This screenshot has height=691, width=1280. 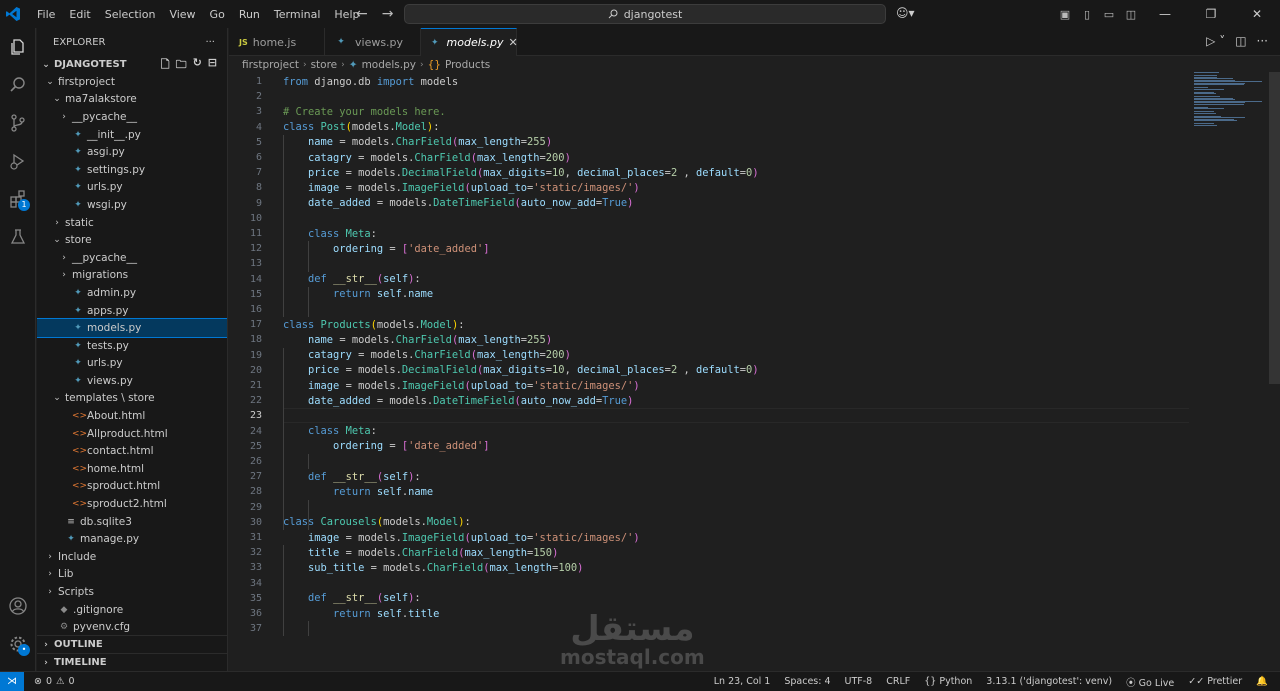 I want to click on explorer-more-icon: ···, so click(x=210, y=42).